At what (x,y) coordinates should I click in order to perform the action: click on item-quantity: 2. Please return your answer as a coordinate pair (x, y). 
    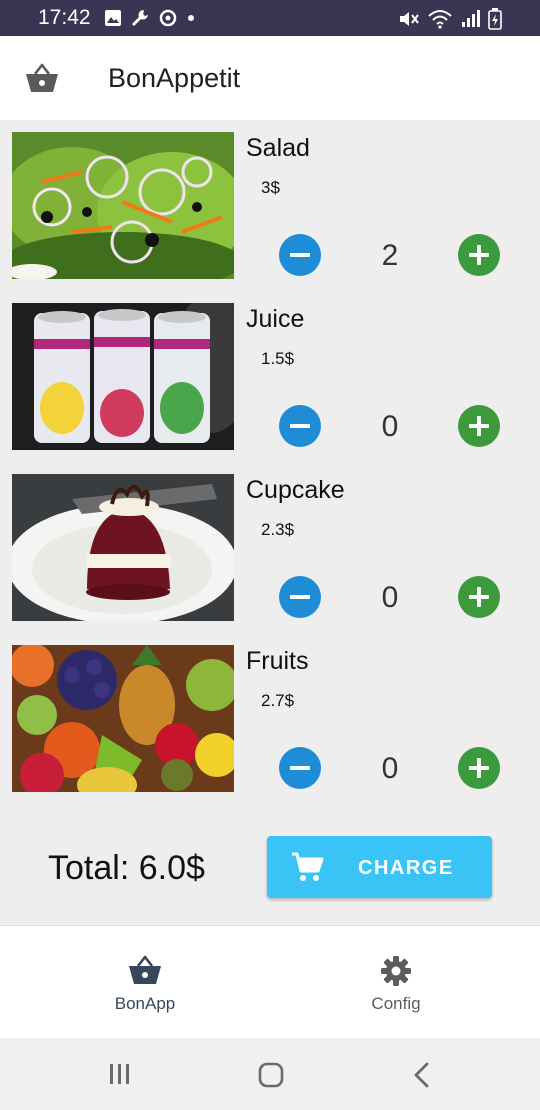
    Looking at the image, I should click on (390, 255).